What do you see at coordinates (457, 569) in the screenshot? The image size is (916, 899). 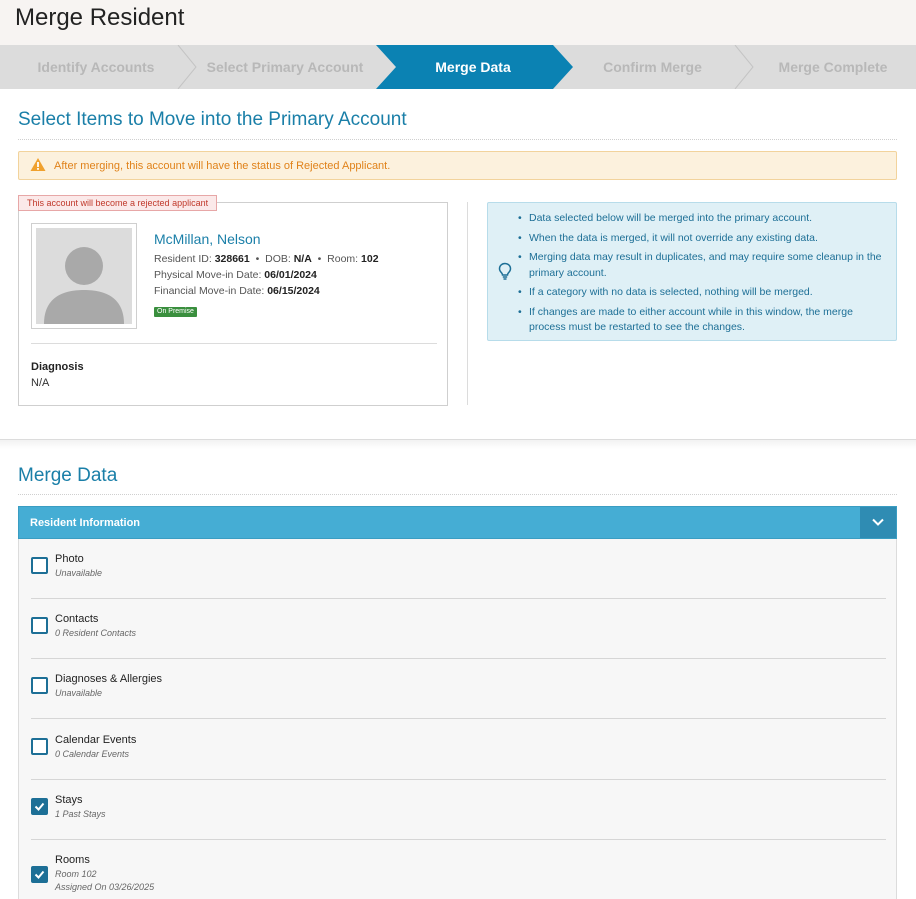 I see `merge-item-photo: Photo Unavailable` at bounding box center [457, 569].